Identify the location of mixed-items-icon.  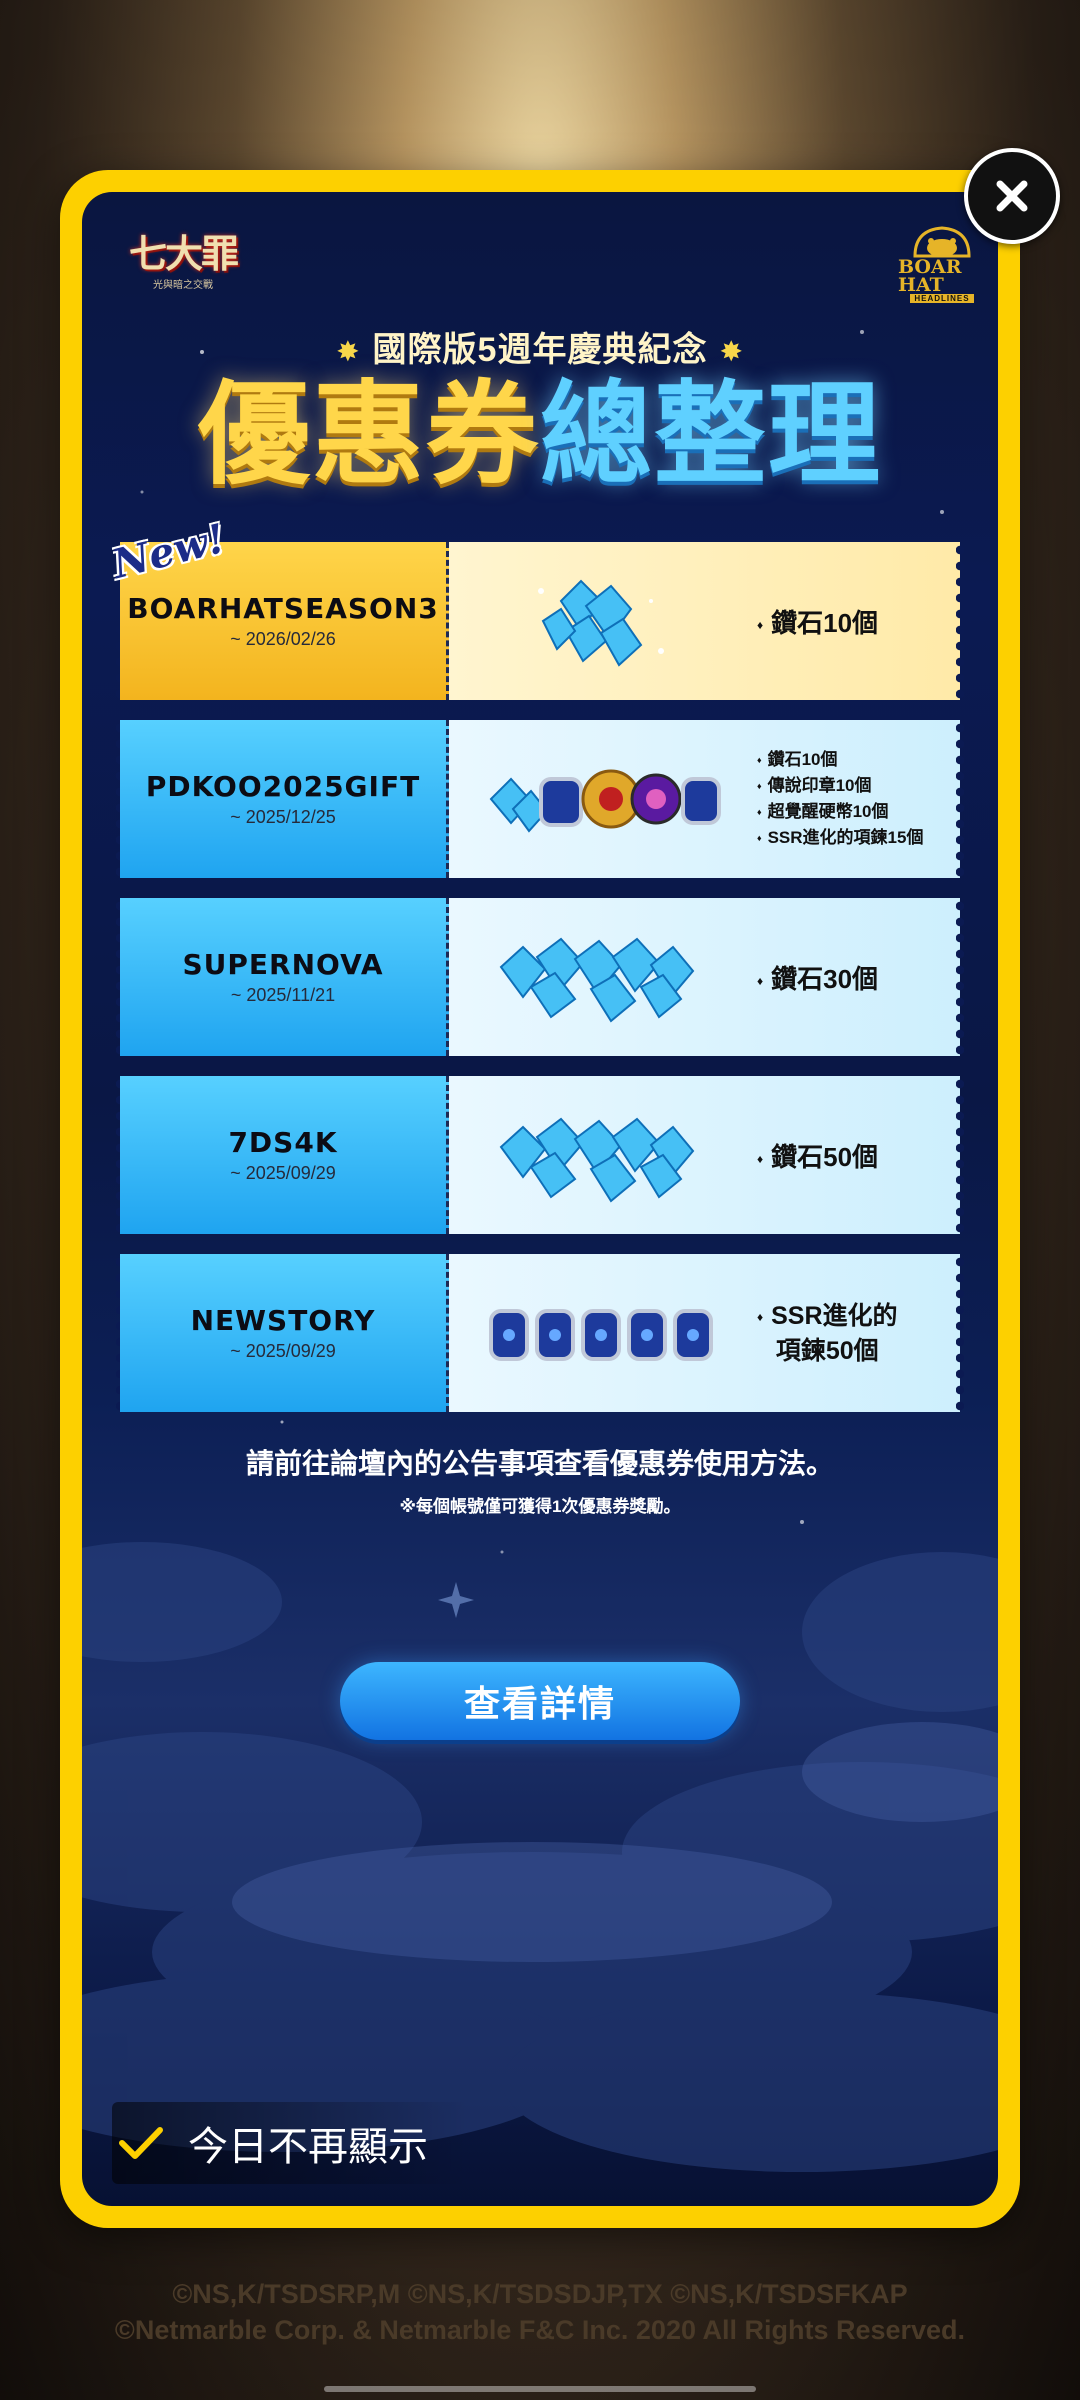
(605, 801).